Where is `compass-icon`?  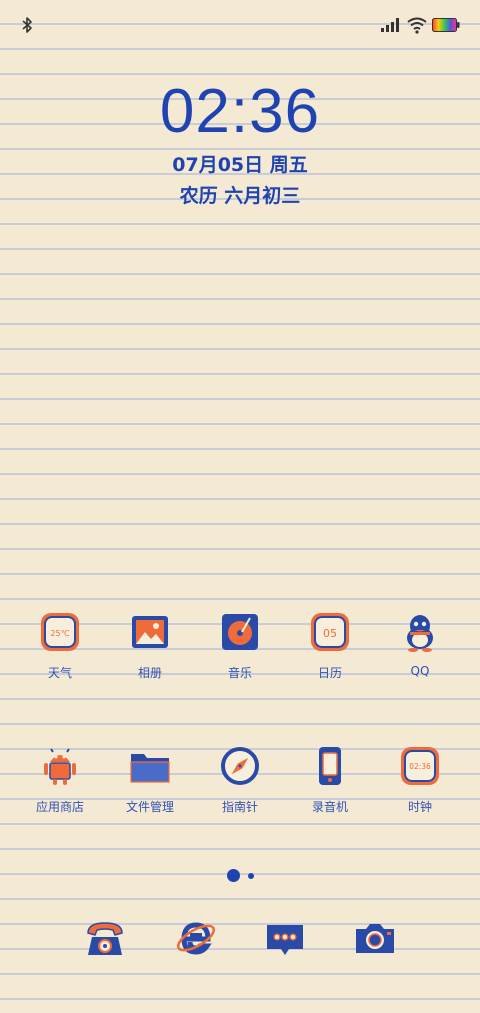
compass-icon is located at coordinates (240, 766).